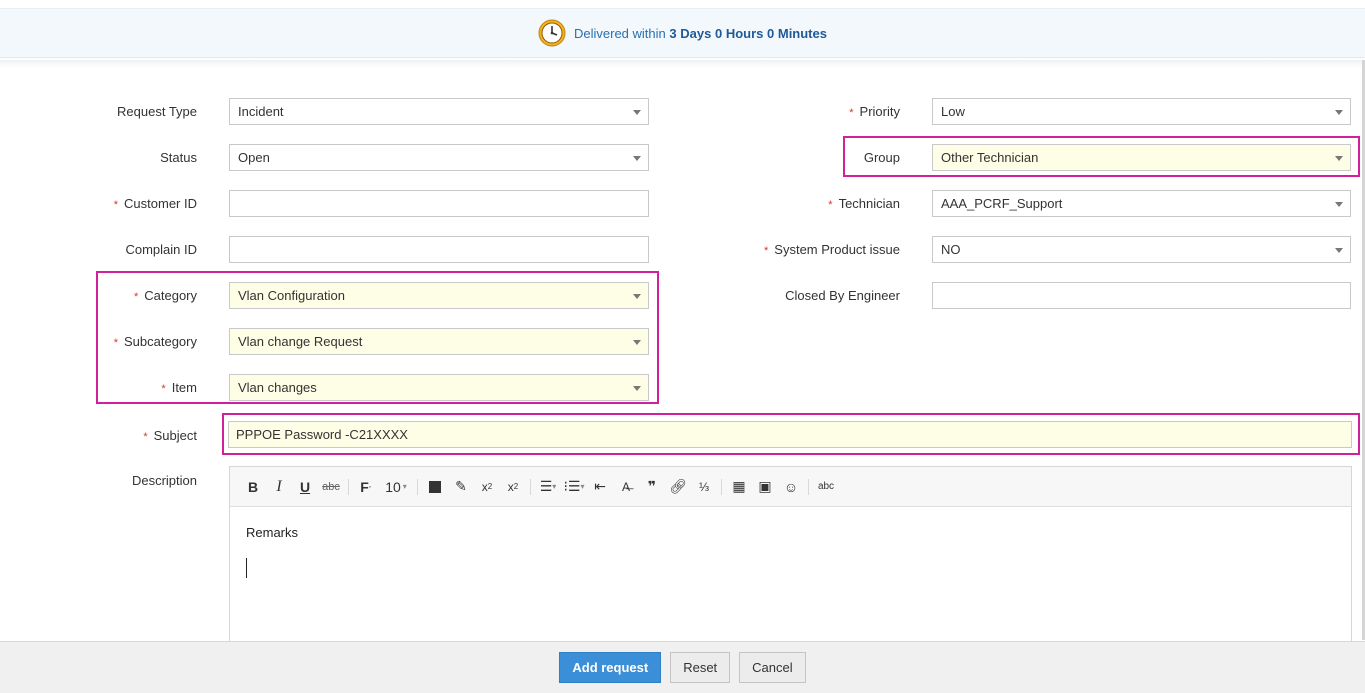 Image resolution: width=1365 pixels, height=693 pixels. I want to click on italic-icon: I, so click(279, 487).